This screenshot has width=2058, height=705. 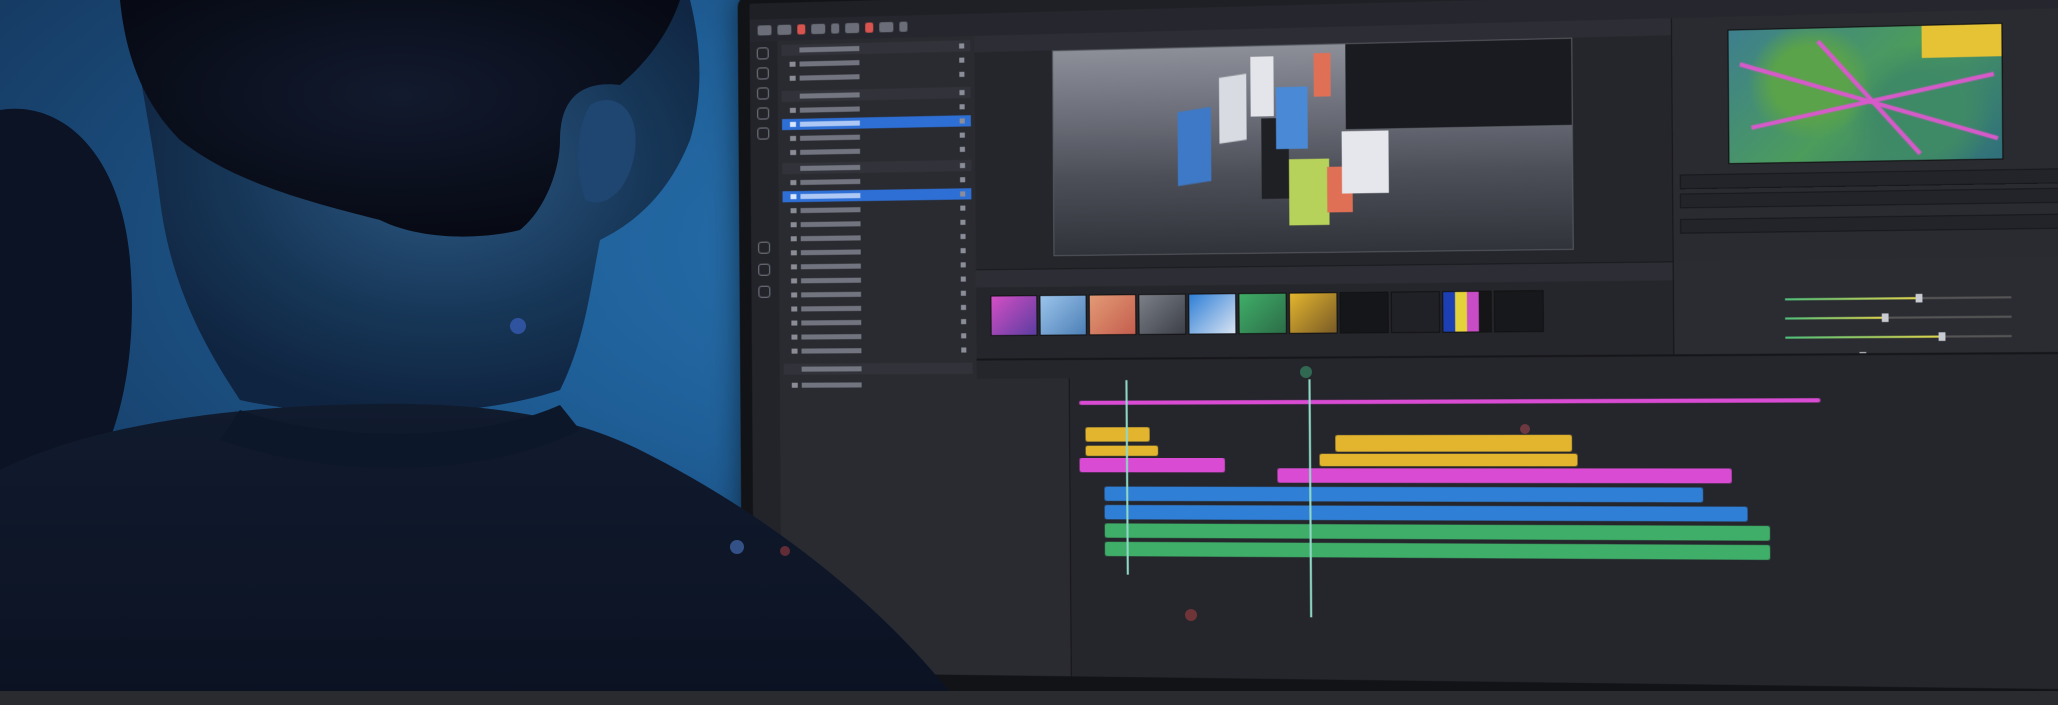 I want to click on media-thumbnails, so click(x=1325, y=319).